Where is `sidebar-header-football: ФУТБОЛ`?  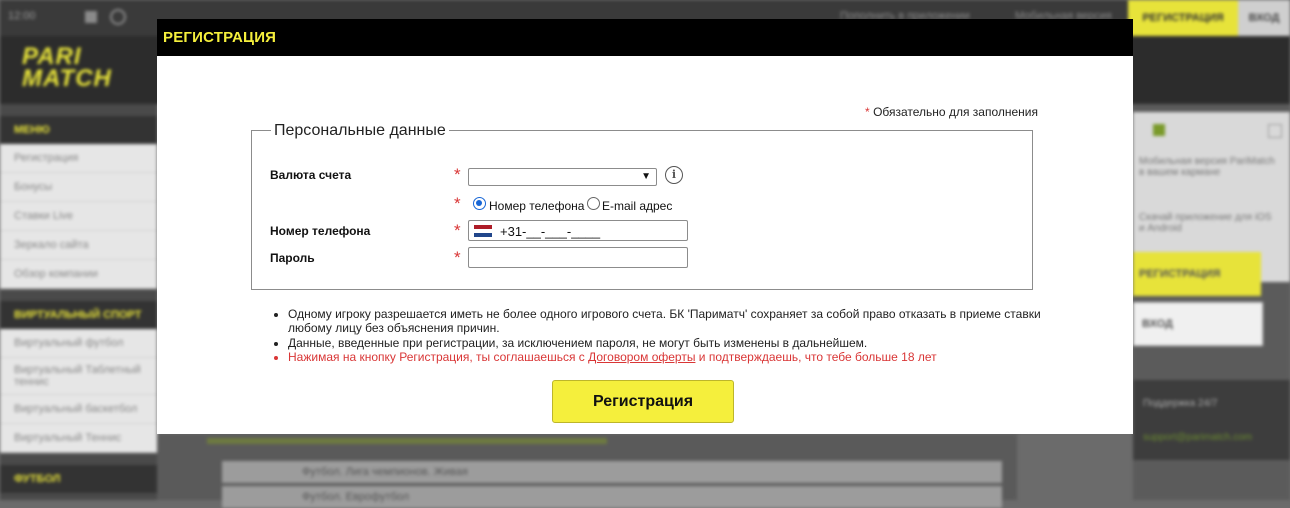
sidebar-header-football: ФУТБОЛ is located at coordinates (78, 479).